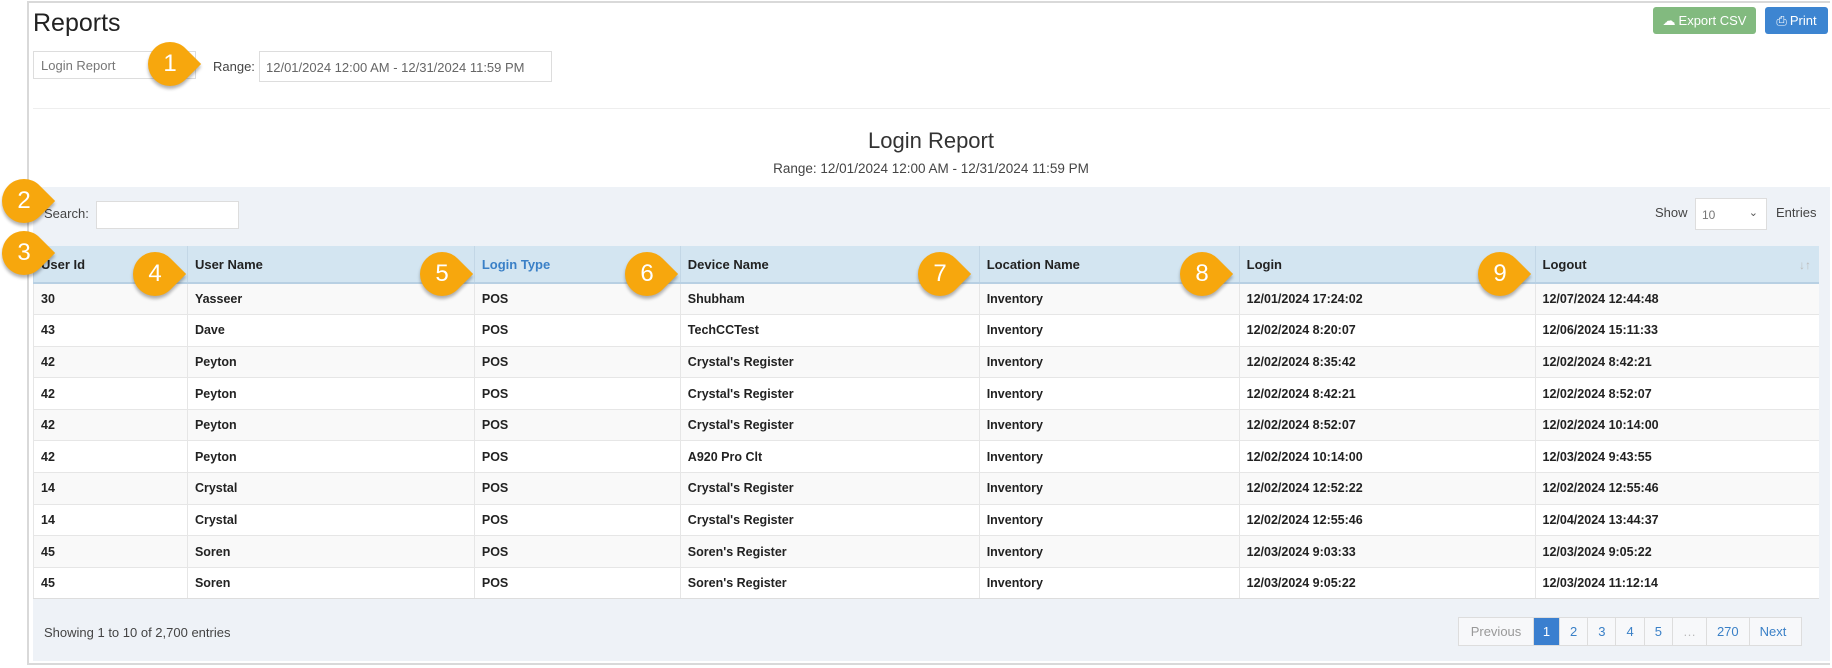 Image resolution: width=1832 pixels, height=668 pixels. What do you see at coordinates (170, 64) in the screenshot?
I see `callout-marker: 1` at bounding box center [170, 64].